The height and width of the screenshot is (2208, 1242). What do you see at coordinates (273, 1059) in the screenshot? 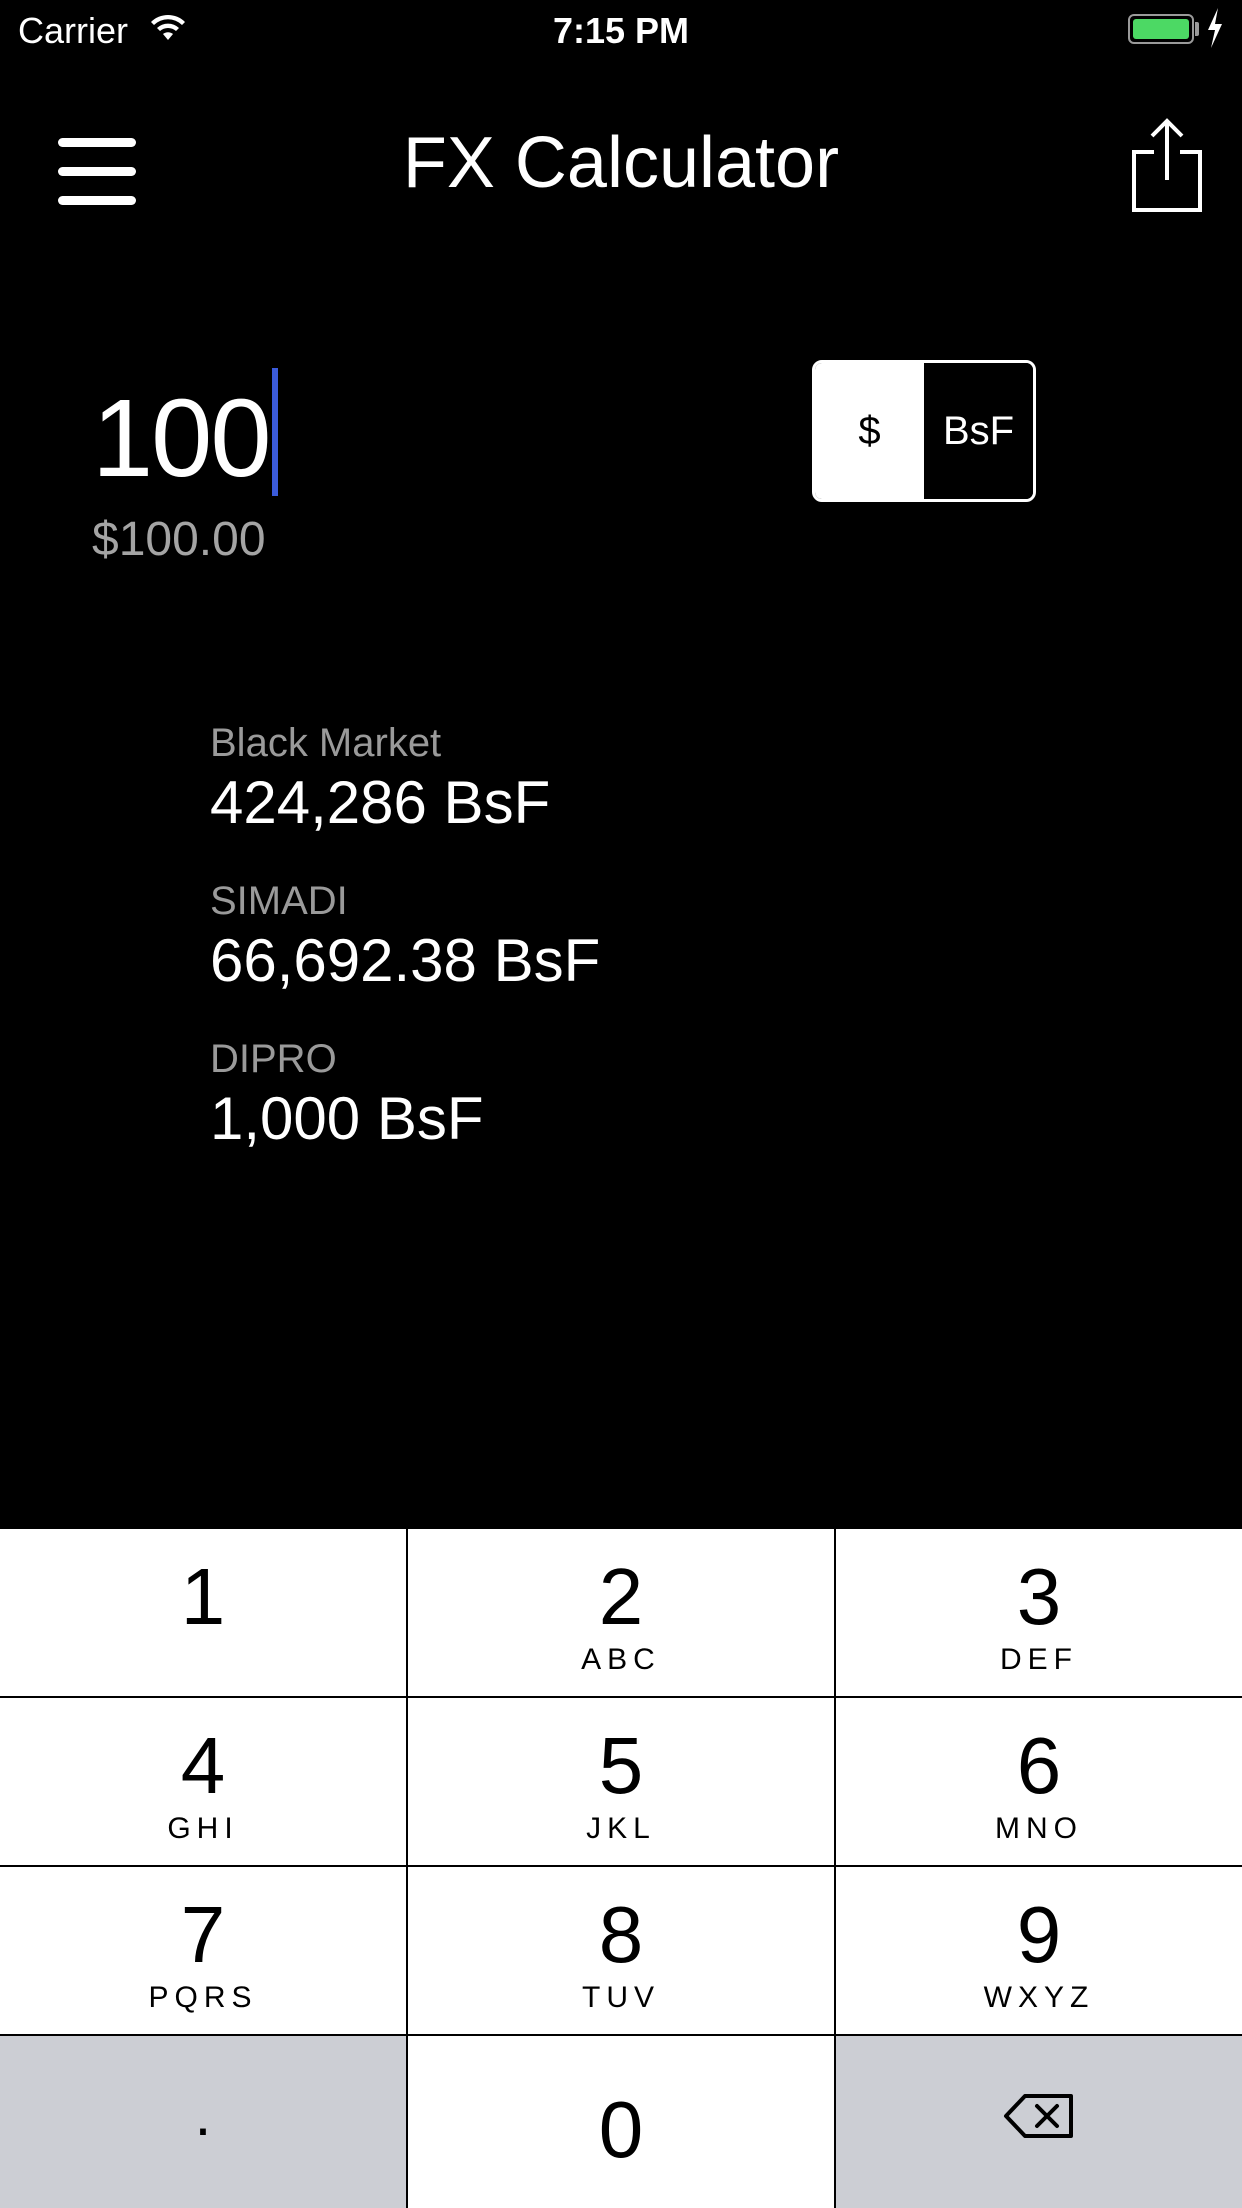
I see `rate-label: DIPRO` at bounding box center [273, 1059].